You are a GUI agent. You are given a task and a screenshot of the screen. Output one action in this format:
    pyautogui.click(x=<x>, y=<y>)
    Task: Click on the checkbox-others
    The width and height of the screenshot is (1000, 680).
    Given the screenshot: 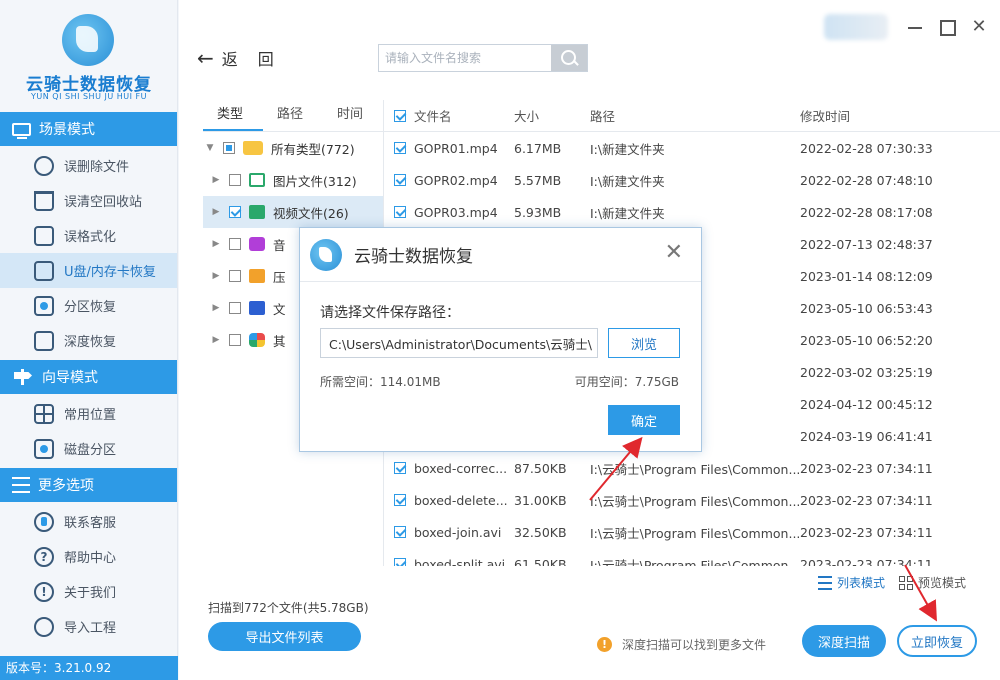 What is the action you would take?
    pyautogui.click(x=235, y=340)
    